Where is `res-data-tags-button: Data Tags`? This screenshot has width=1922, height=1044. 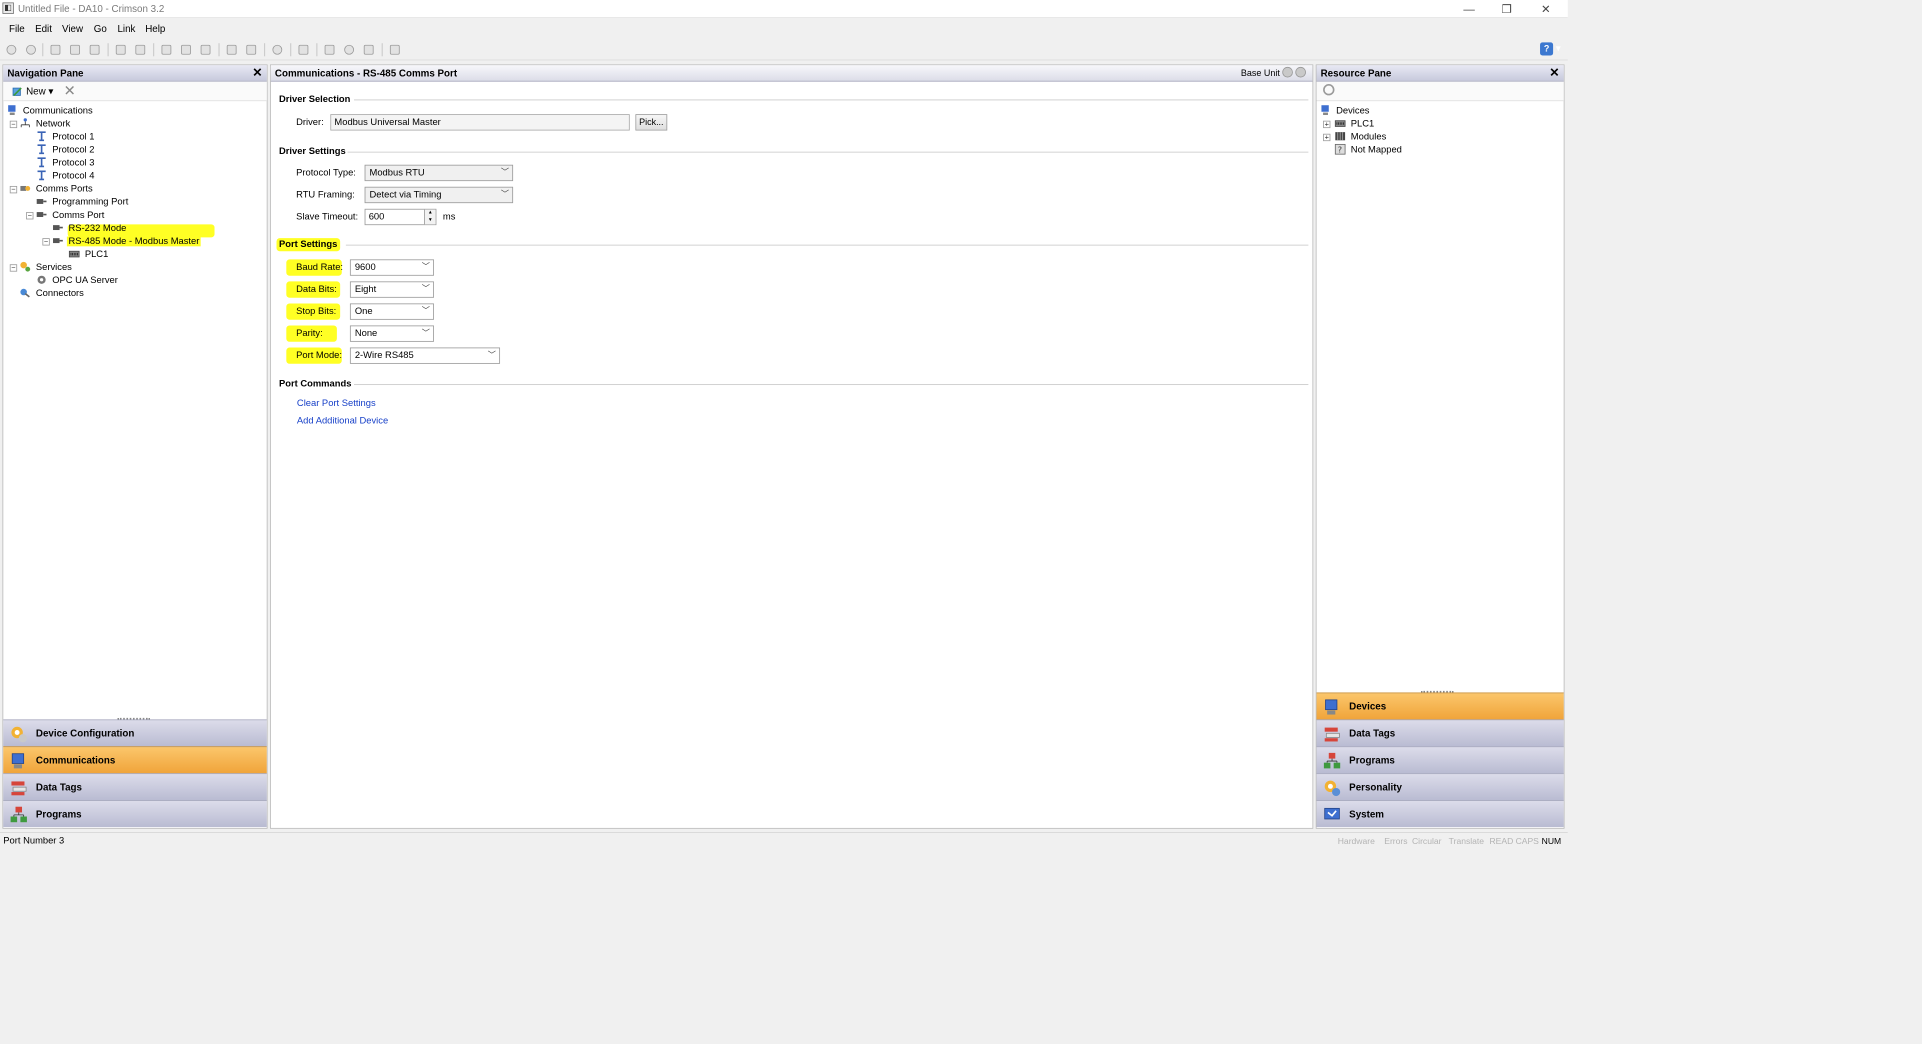
res-data-tags-button: Data Tags is located at coordinates (1440, 733).